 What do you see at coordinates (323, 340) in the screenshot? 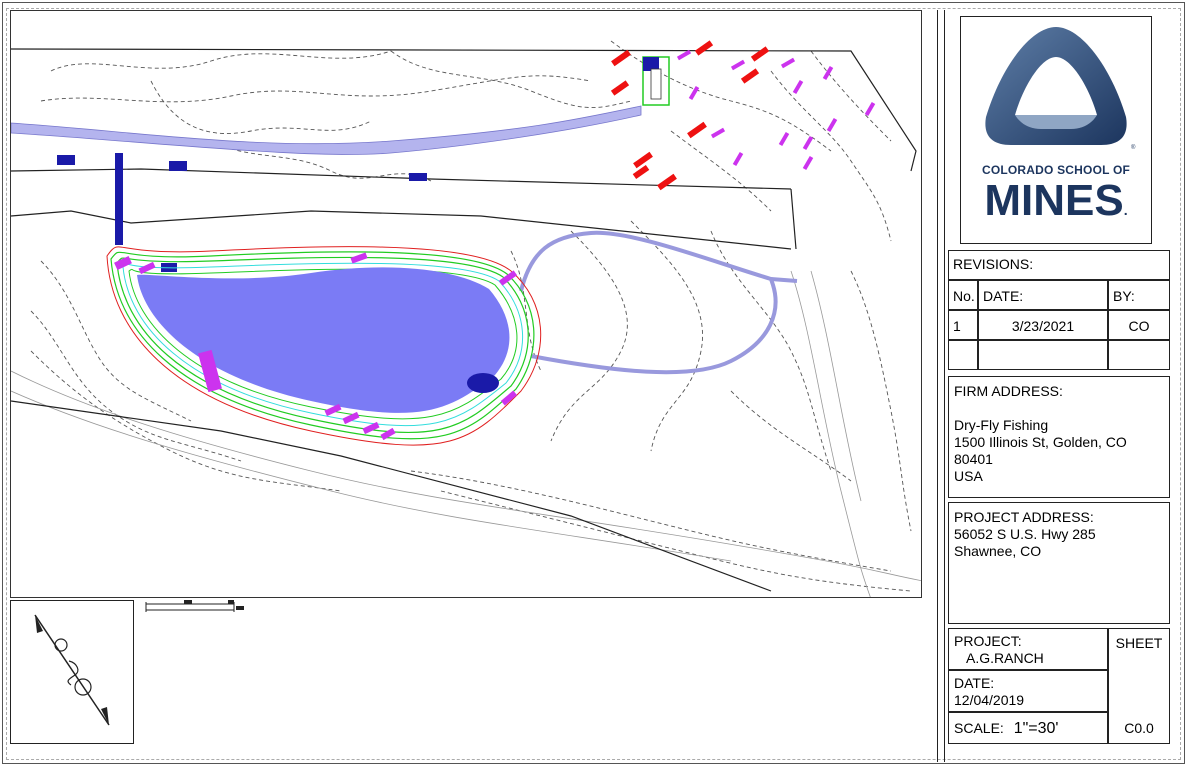
I see `pond-water` at bounding box center [323, 340].